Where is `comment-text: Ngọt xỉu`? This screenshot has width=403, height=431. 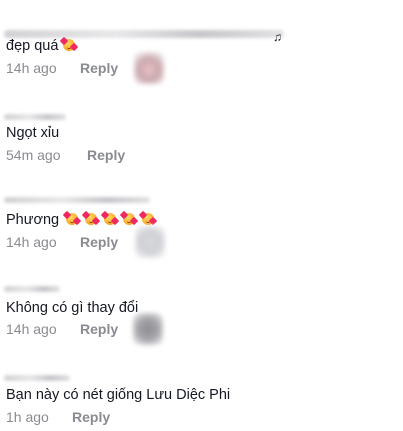 comment-text: Ngọt xỉu is located at coordinates (33, 133).